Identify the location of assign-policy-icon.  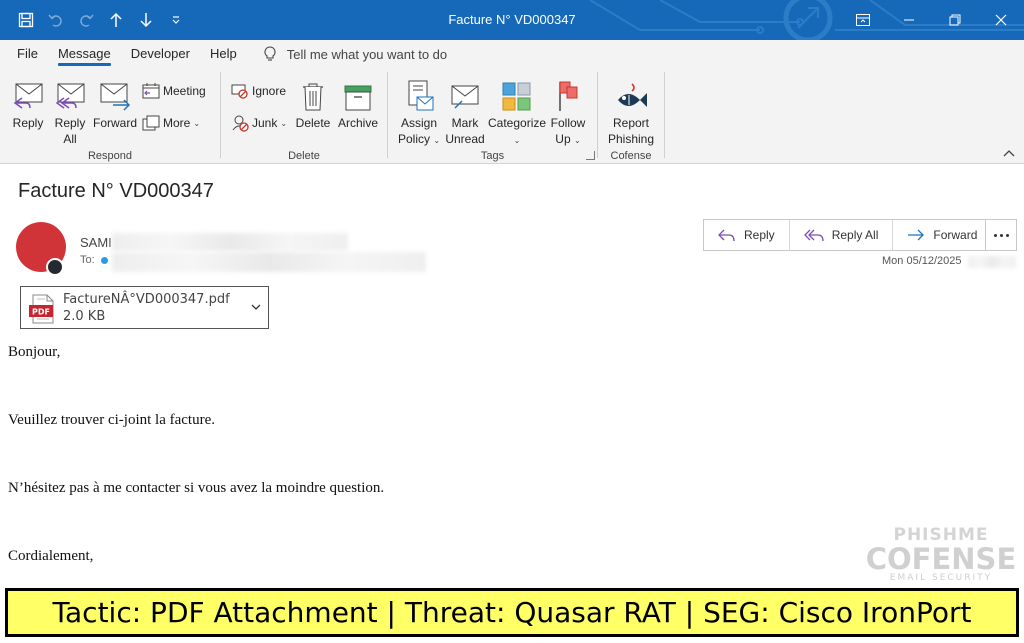
(421, 95).